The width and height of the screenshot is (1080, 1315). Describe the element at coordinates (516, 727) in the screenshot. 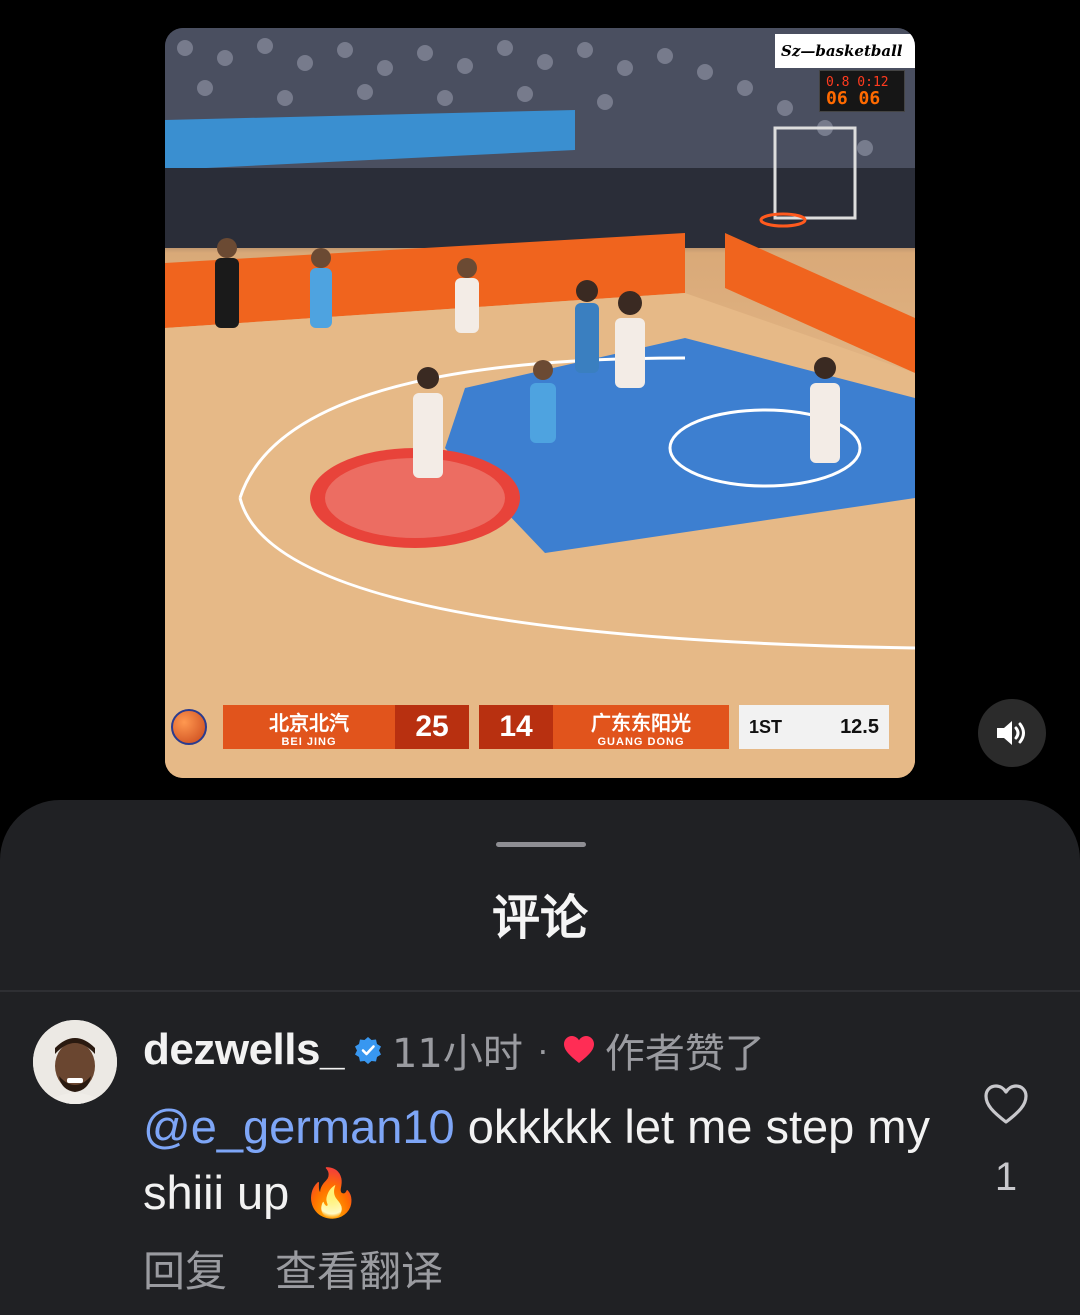

I see `away-score: 14` at that location.